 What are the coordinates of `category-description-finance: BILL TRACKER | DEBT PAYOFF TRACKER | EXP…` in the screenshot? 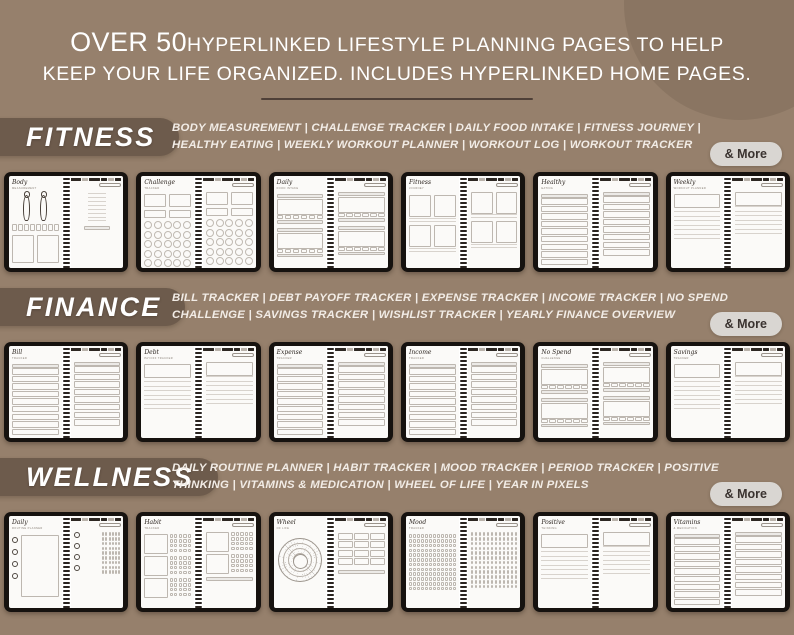 It's located at (450, 307).